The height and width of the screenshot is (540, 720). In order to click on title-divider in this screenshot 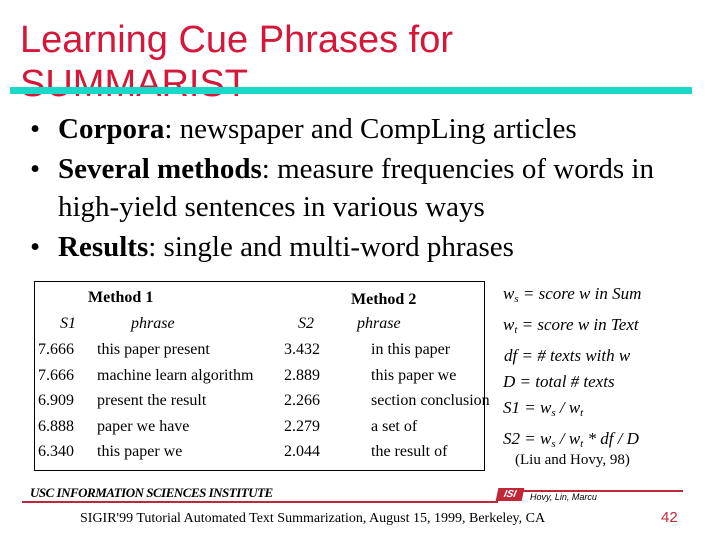, I will do `click(351, 90)`.